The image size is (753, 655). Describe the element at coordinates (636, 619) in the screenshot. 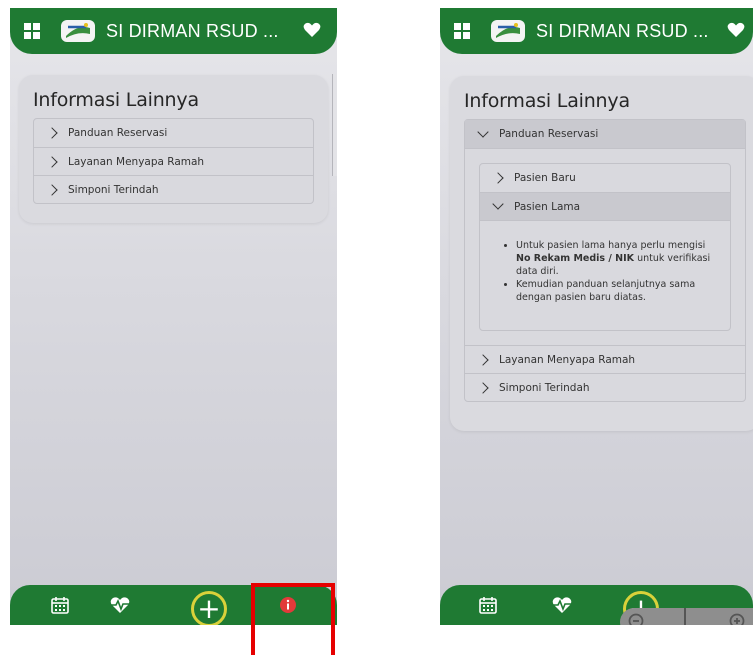

I see `zoom-out-icon` at that location.